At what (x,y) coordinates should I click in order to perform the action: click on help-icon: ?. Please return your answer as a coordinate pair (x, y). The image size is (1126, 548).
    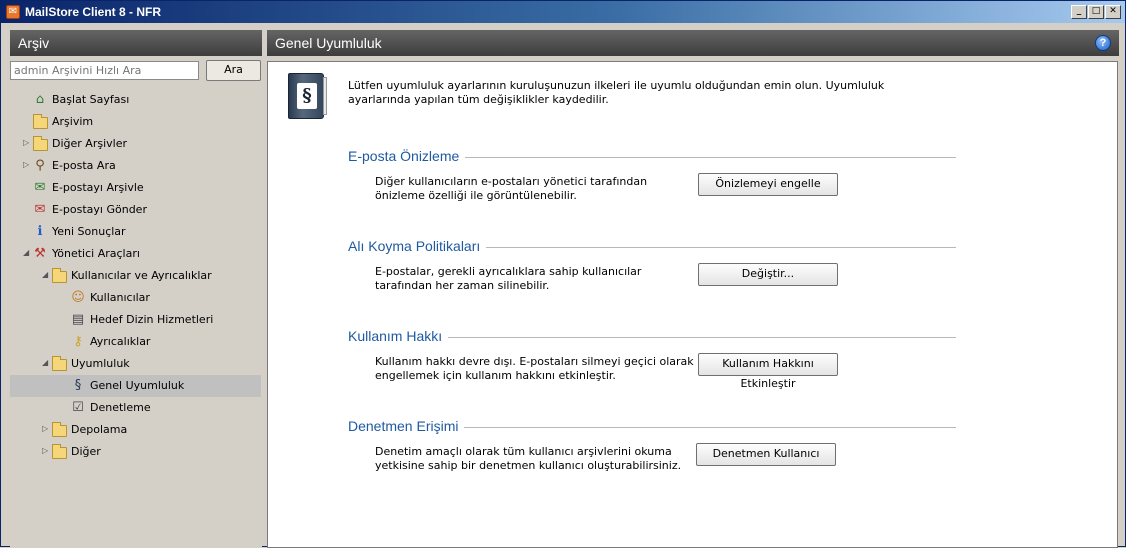
    Looking at the image, I should click on (1103, 43).